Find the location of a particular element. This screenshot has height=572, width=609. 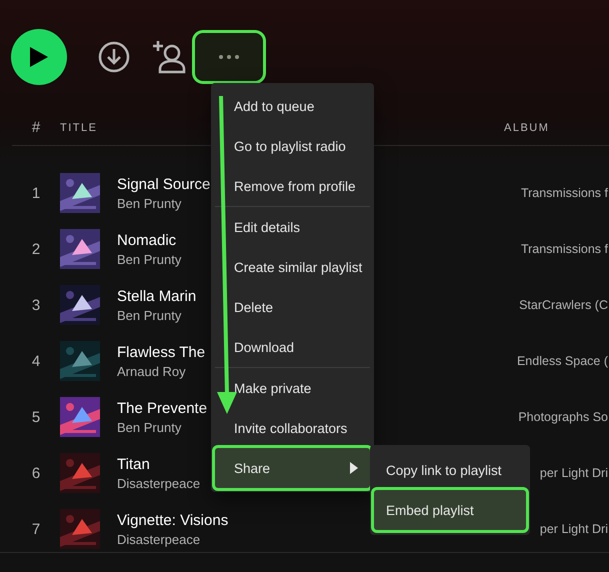

track-title: Titan is located at coordinates (133, 464).